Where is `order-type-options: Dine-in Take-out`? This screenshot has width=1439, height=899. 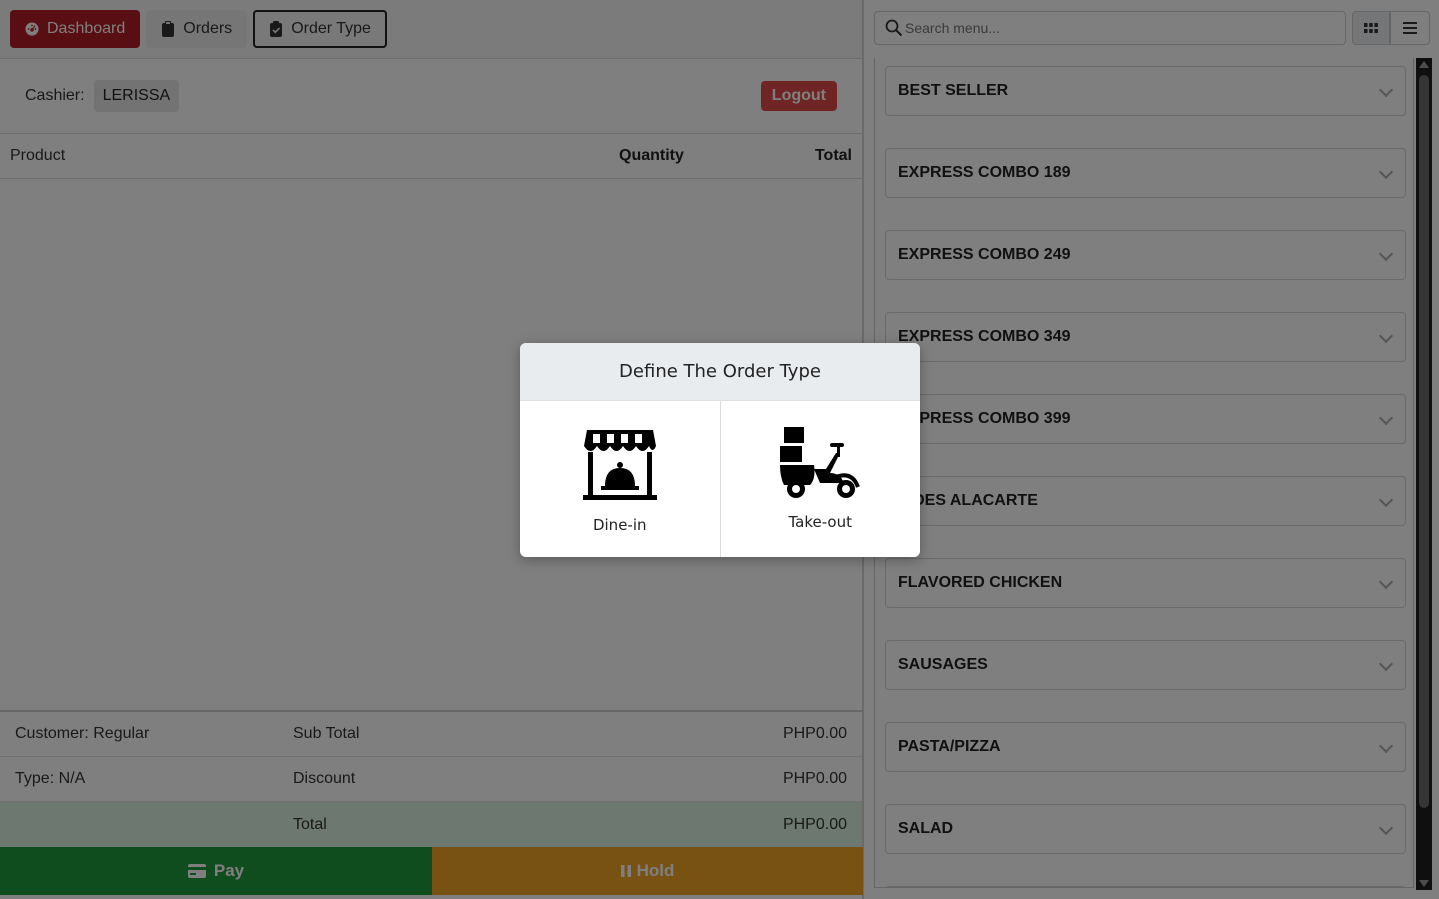
order-type-options: Dine-in Take-out is located at coordinates (720, 479).